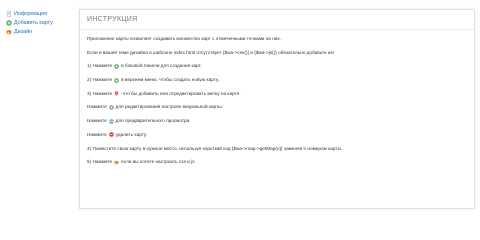  Describe the element at coordinates (23, 32) in the screenshot. I see `sidebar-item-label: Дизайн` at that location.